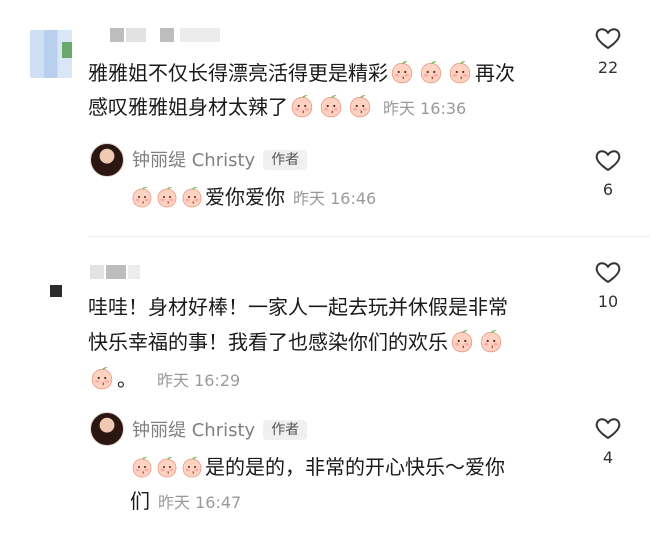  Describe the element at coordinates (245, 197) in the screenshot. I see `reply-text-content: 爱你爱你` at that location.